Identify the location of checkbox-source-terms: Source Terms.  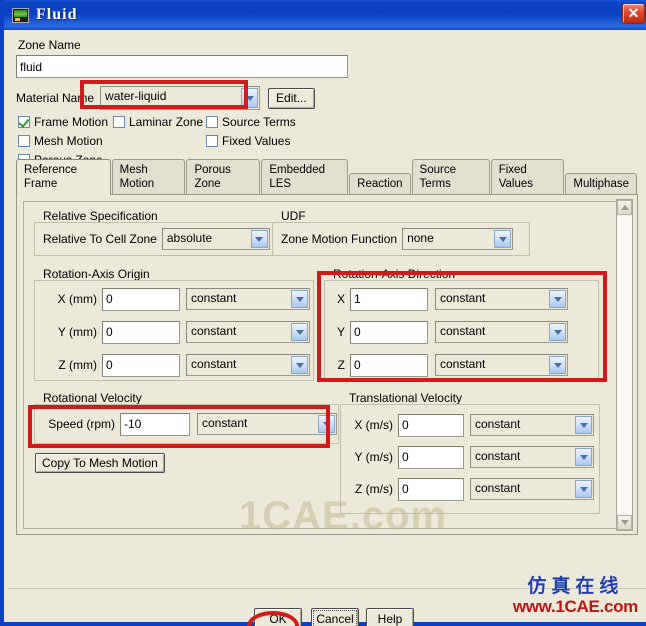
(251, 122).